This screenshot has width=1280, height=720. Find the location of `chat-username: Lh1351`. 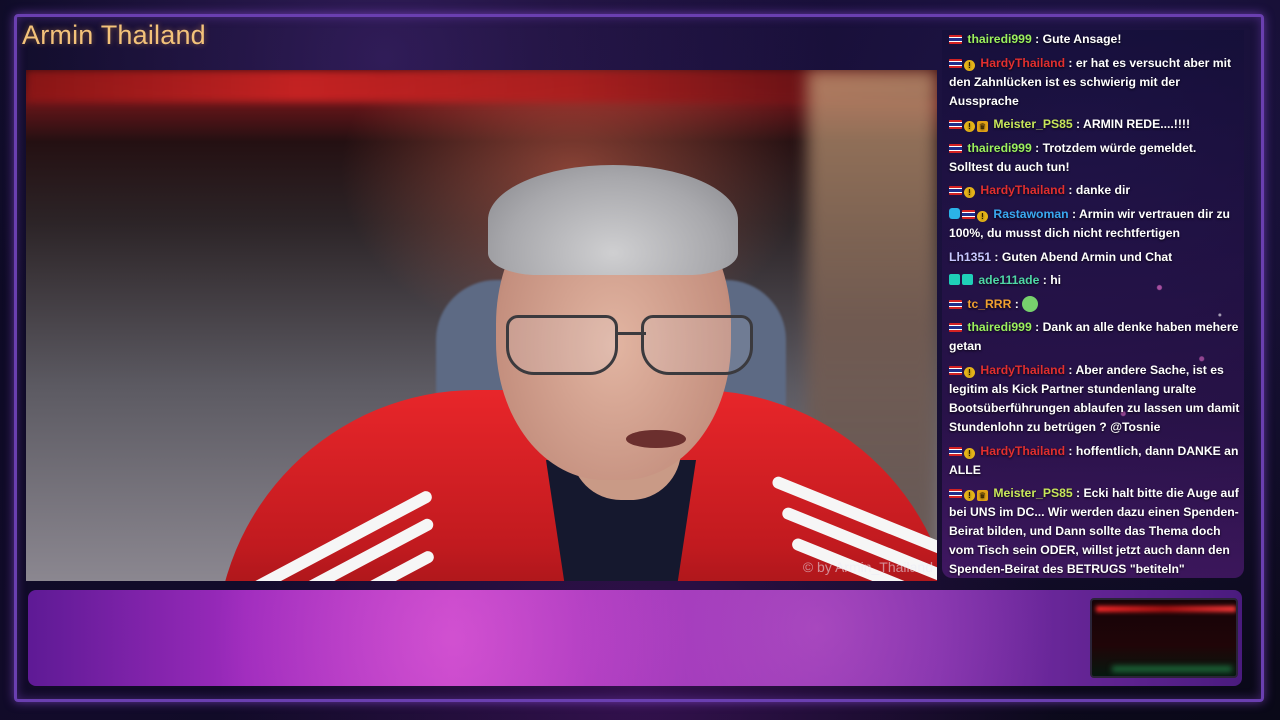

chat-username: Lh1351 is located at coordinates (970, 257).